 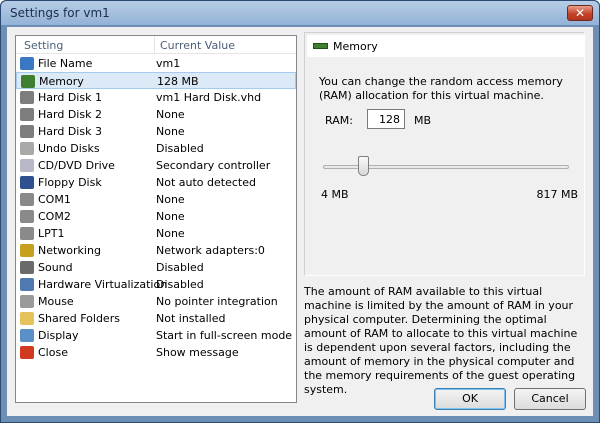 I want to click on ram-label: RAM:, so click(x=339, y=120).